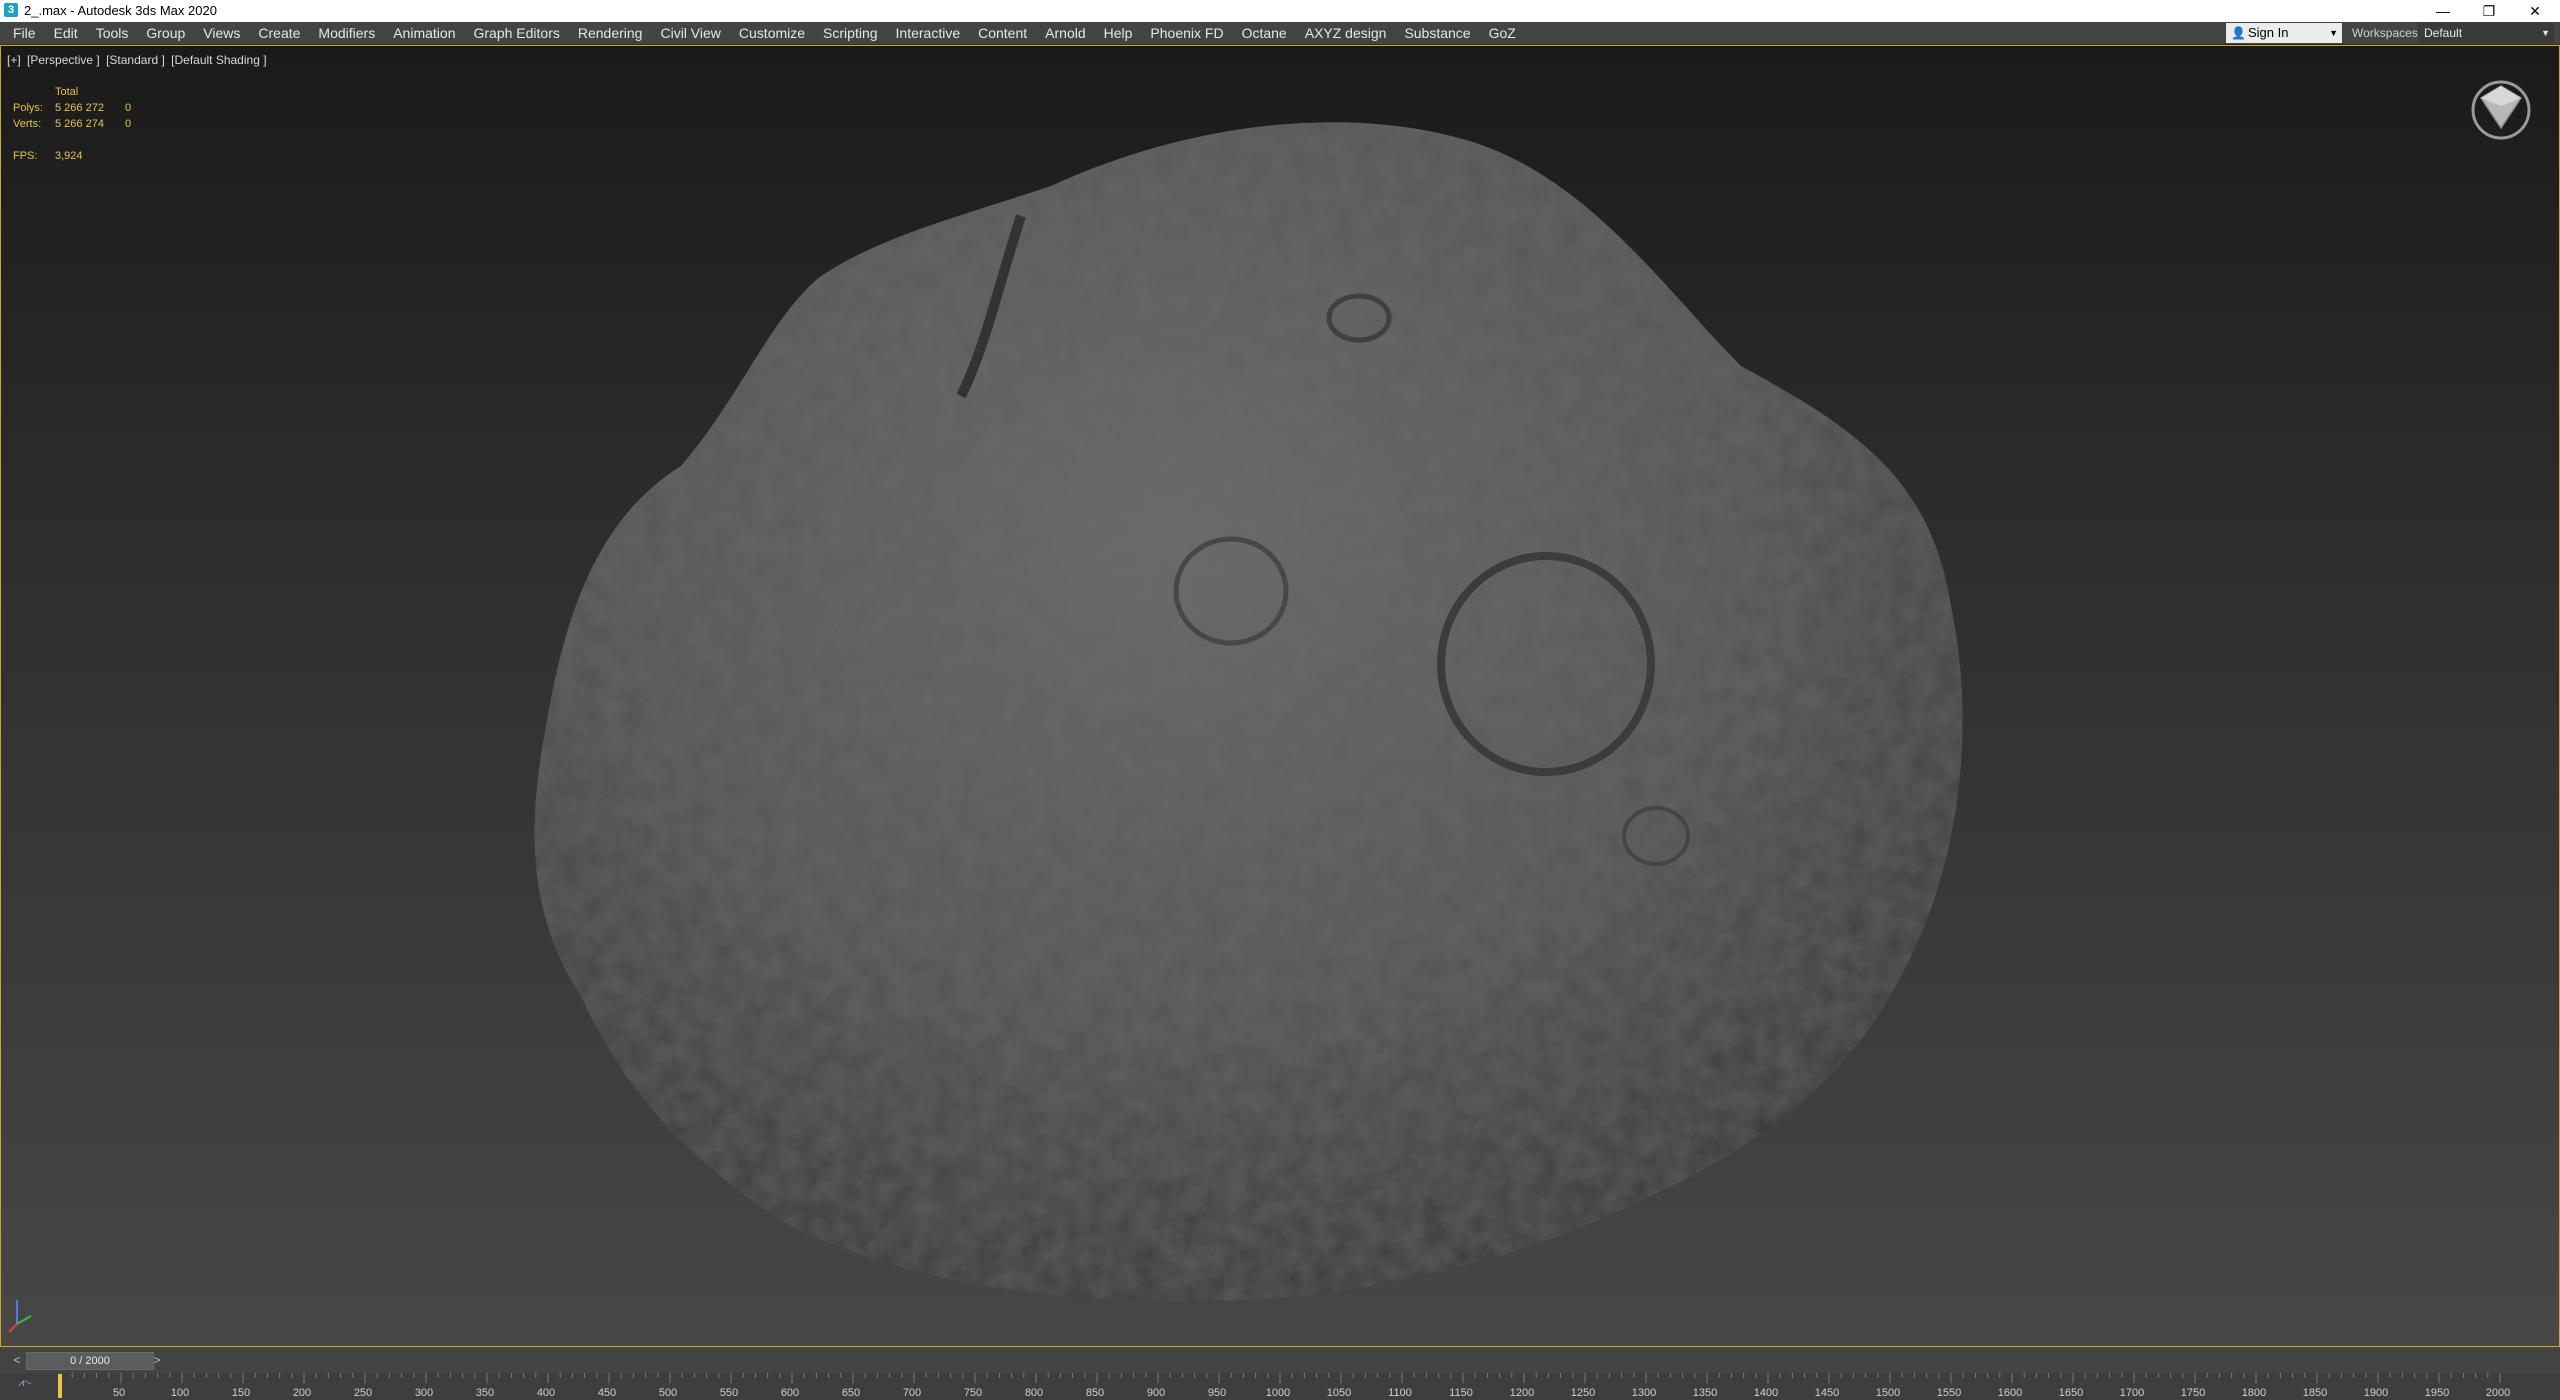 The image size is (2560, 1400). What do you see at coordinates (790, 1393) in the screenshot?
I see `ruler-tick-label: 600` at bounding box center [790, 1393].